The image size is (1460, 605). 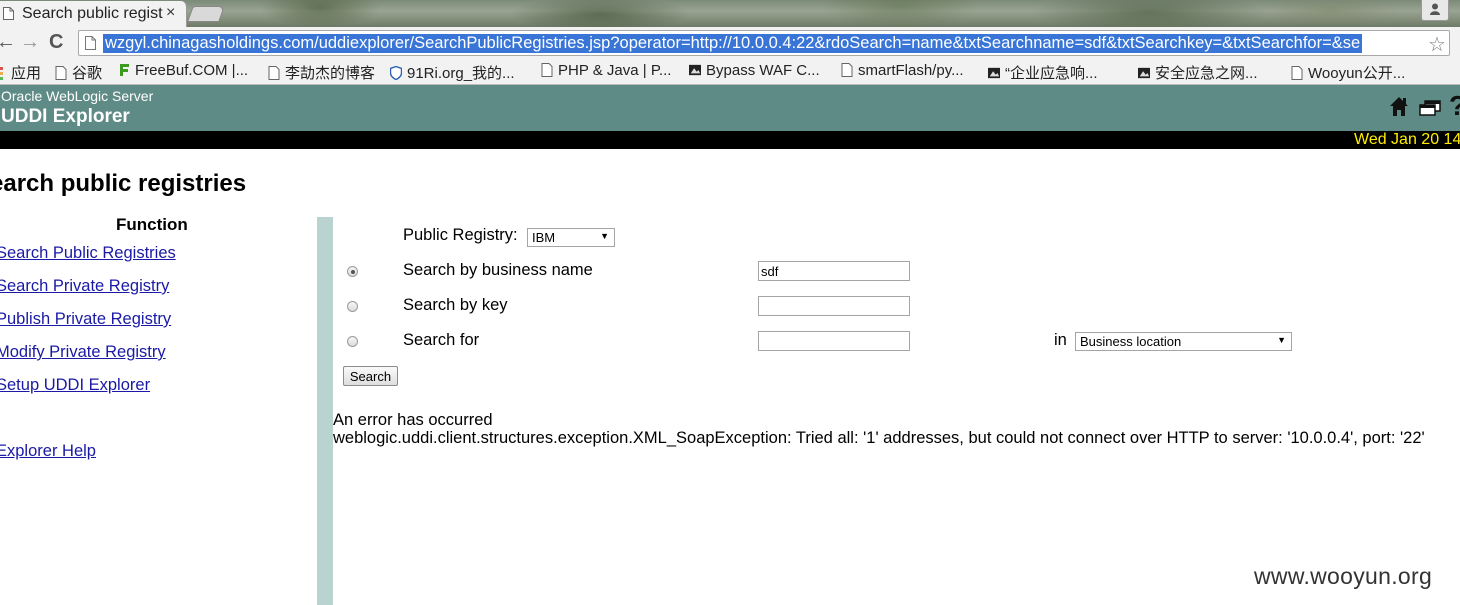 What do you see at coordinates (1430, 108) in the screenshot?
I see `windows-icon` at bounding box center [1430, 108].